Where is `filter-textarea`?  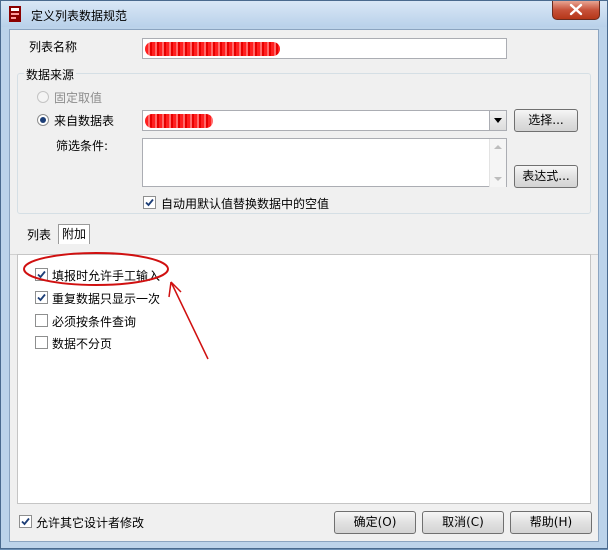
filter-textarea is located at coordinates (324, 162).